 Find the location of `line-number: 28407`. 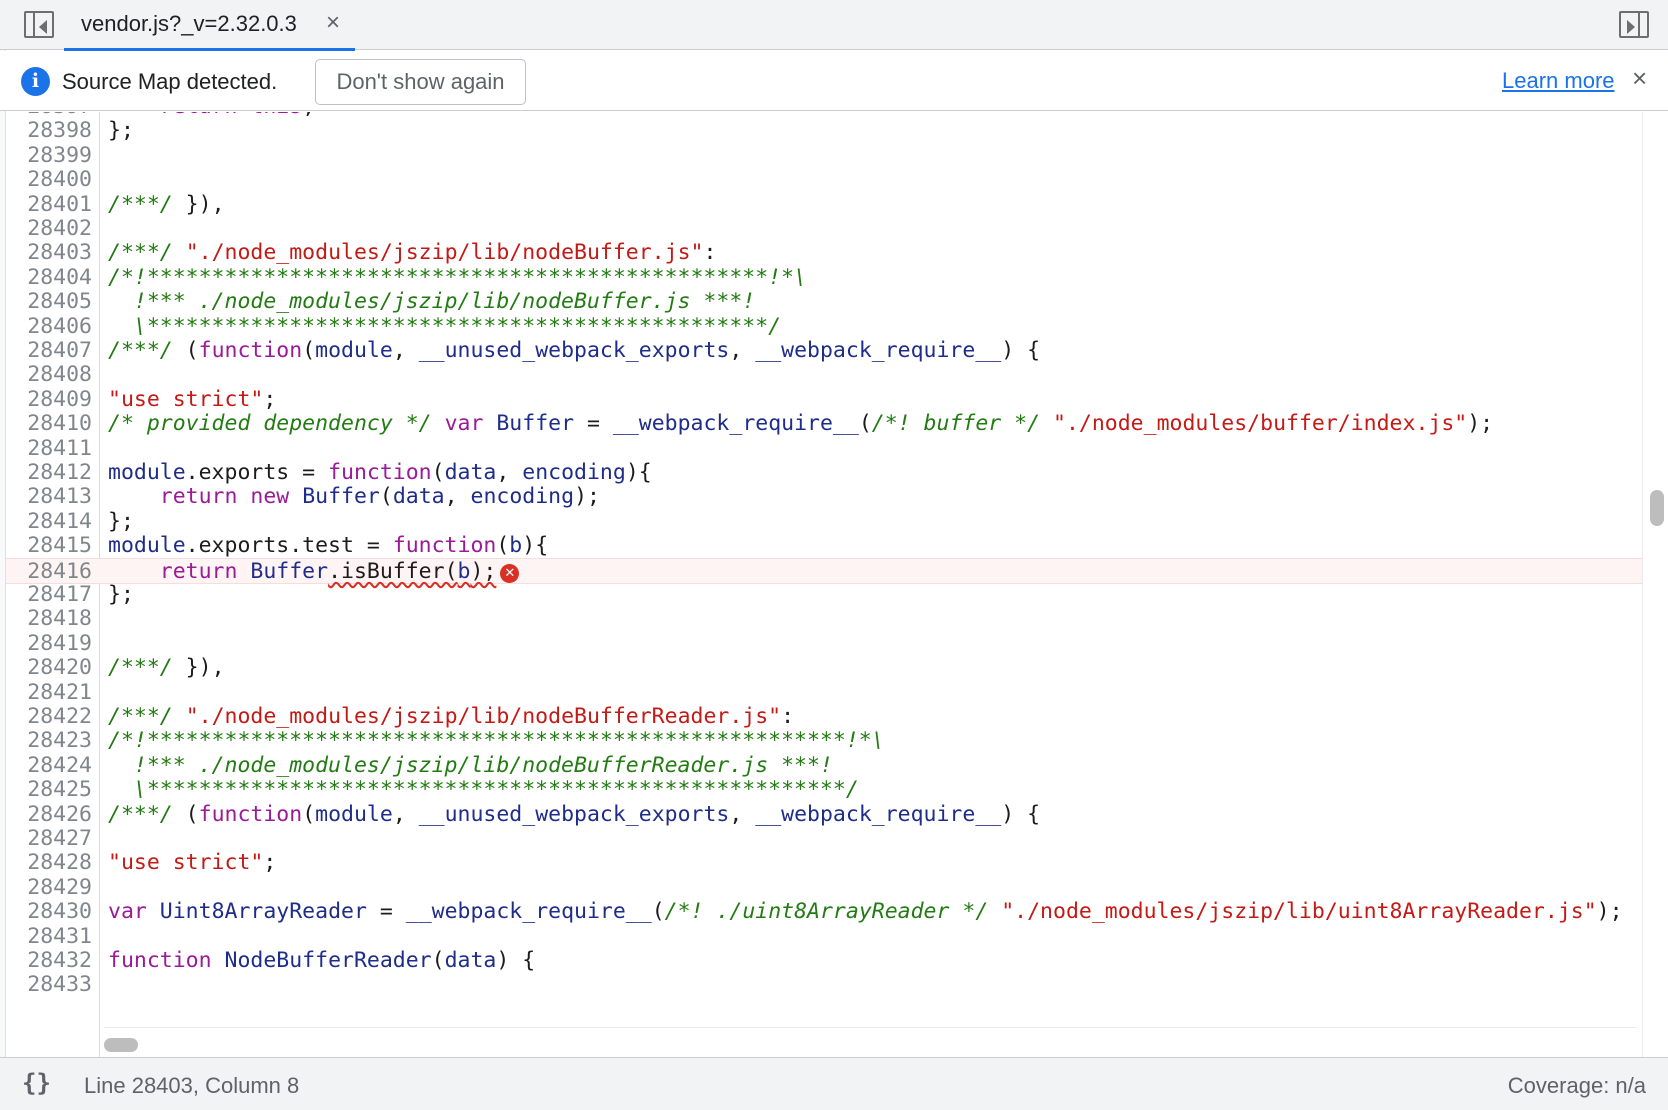

line-number: 28407 is located at coordinates (49, 351).